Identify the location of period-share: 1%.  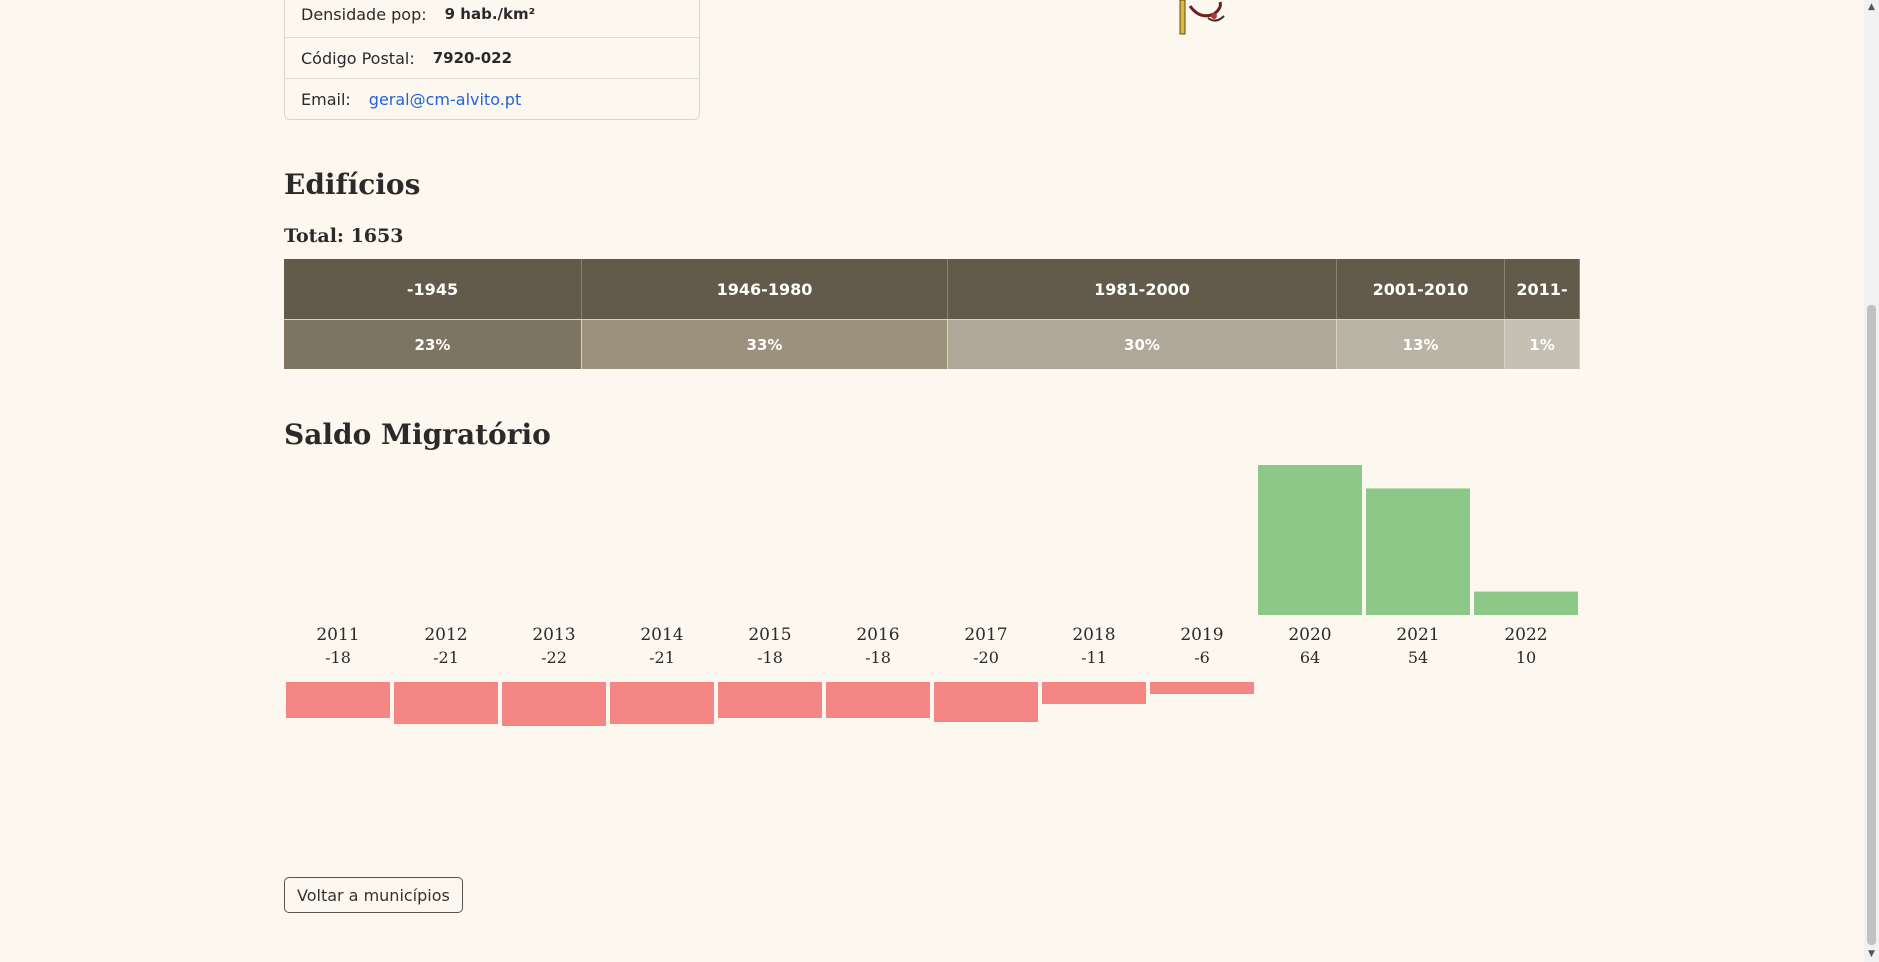
(1542, 344).